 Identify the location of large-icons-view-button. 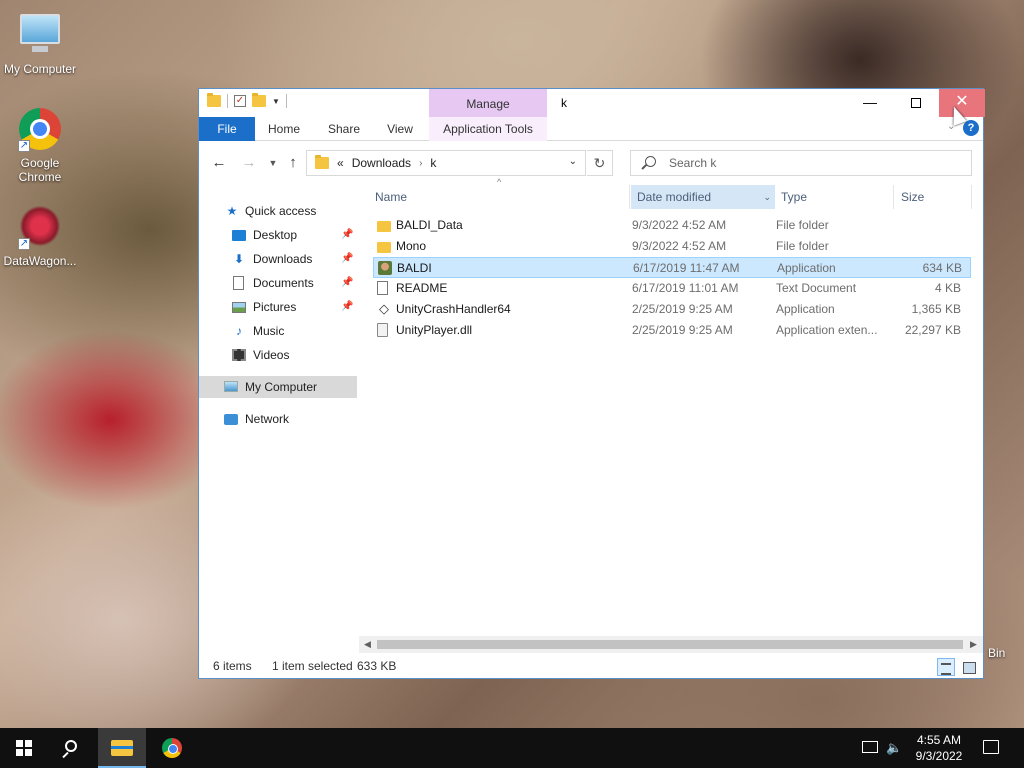
(968, 667).